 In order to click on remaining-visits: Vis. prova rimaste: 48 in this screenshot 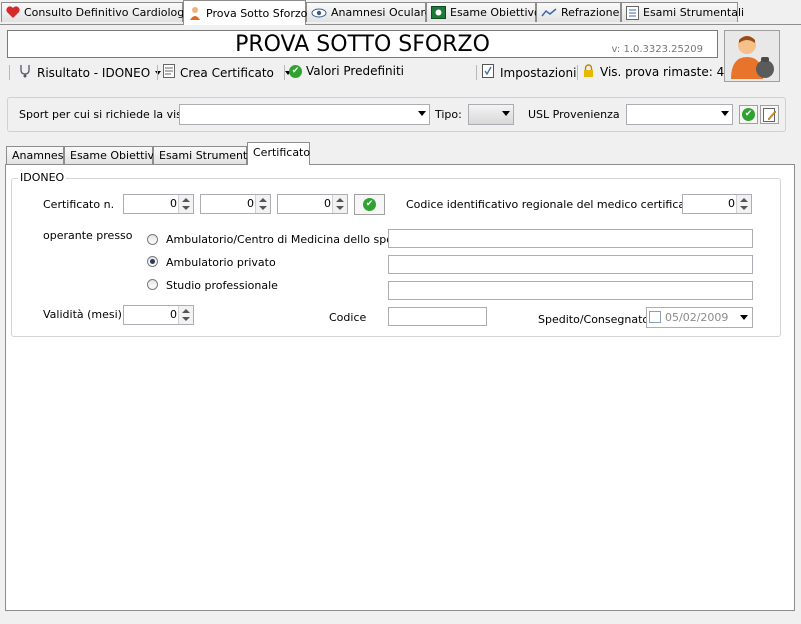, I will do `click(657, 72)`.